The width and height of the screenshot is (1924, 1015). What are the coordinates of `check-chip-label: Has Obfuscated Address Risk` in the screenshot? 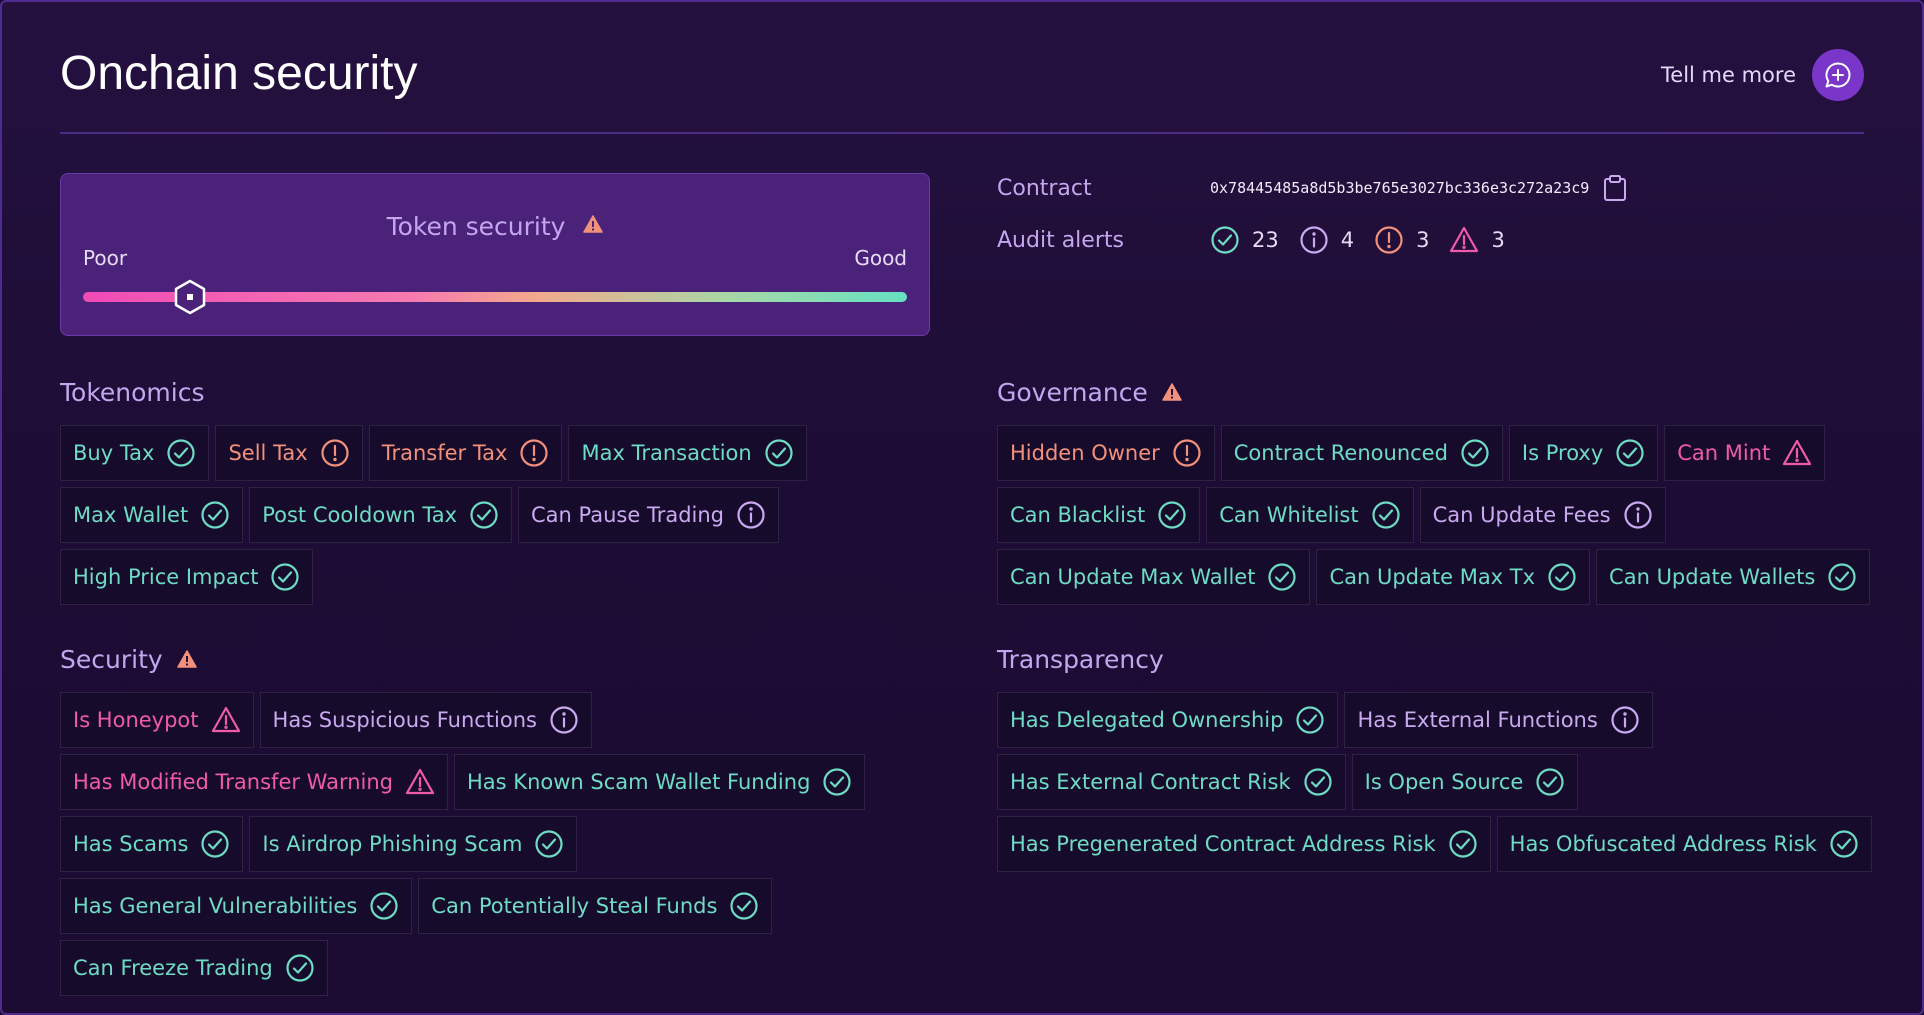 It's located at (1663, 844).